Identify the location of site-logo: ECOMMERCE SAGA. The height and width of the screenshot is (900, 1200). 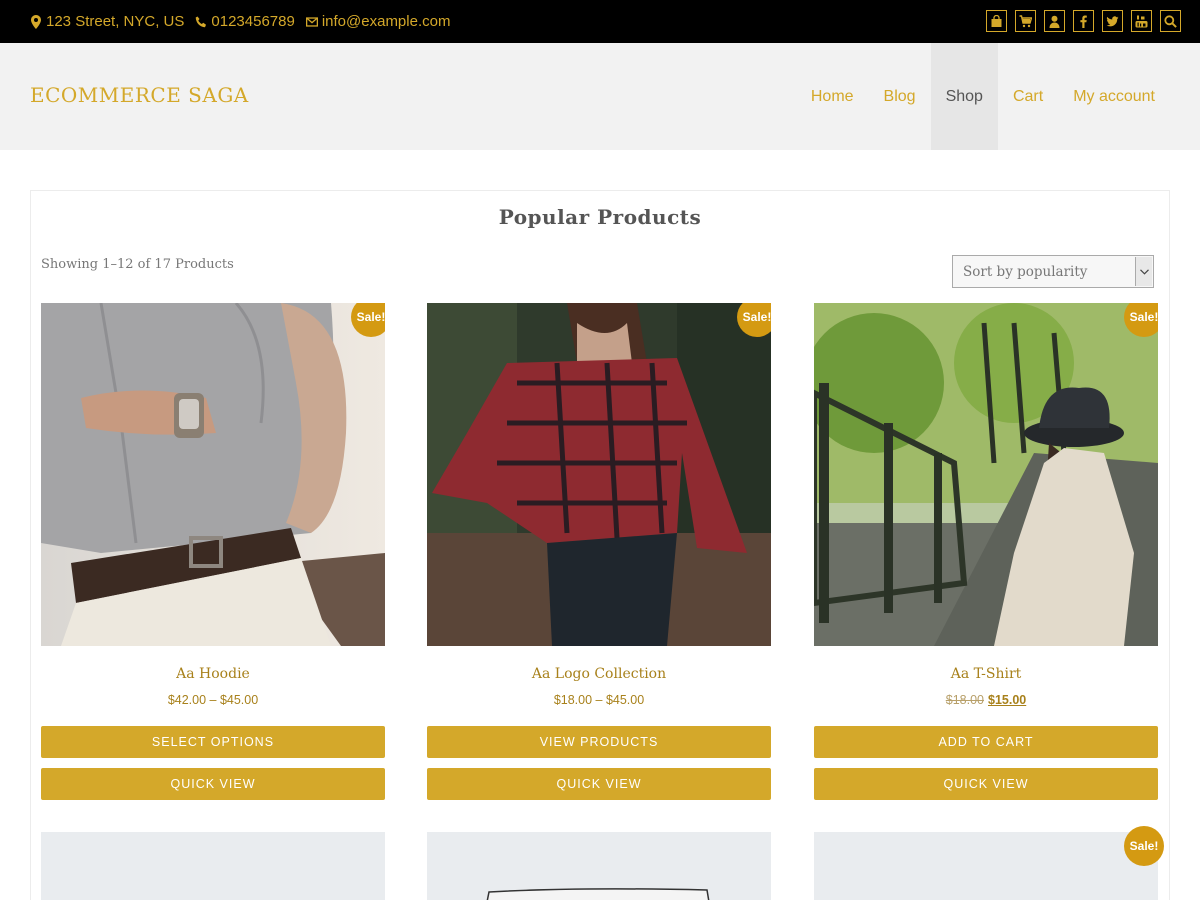
(139, 95).